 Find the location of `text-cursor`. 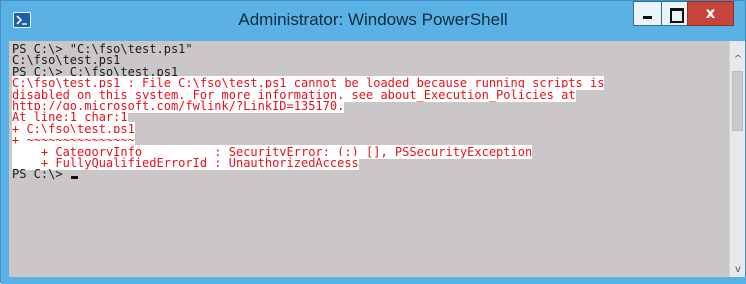

text-cursor is located at coordinates (74, 178).